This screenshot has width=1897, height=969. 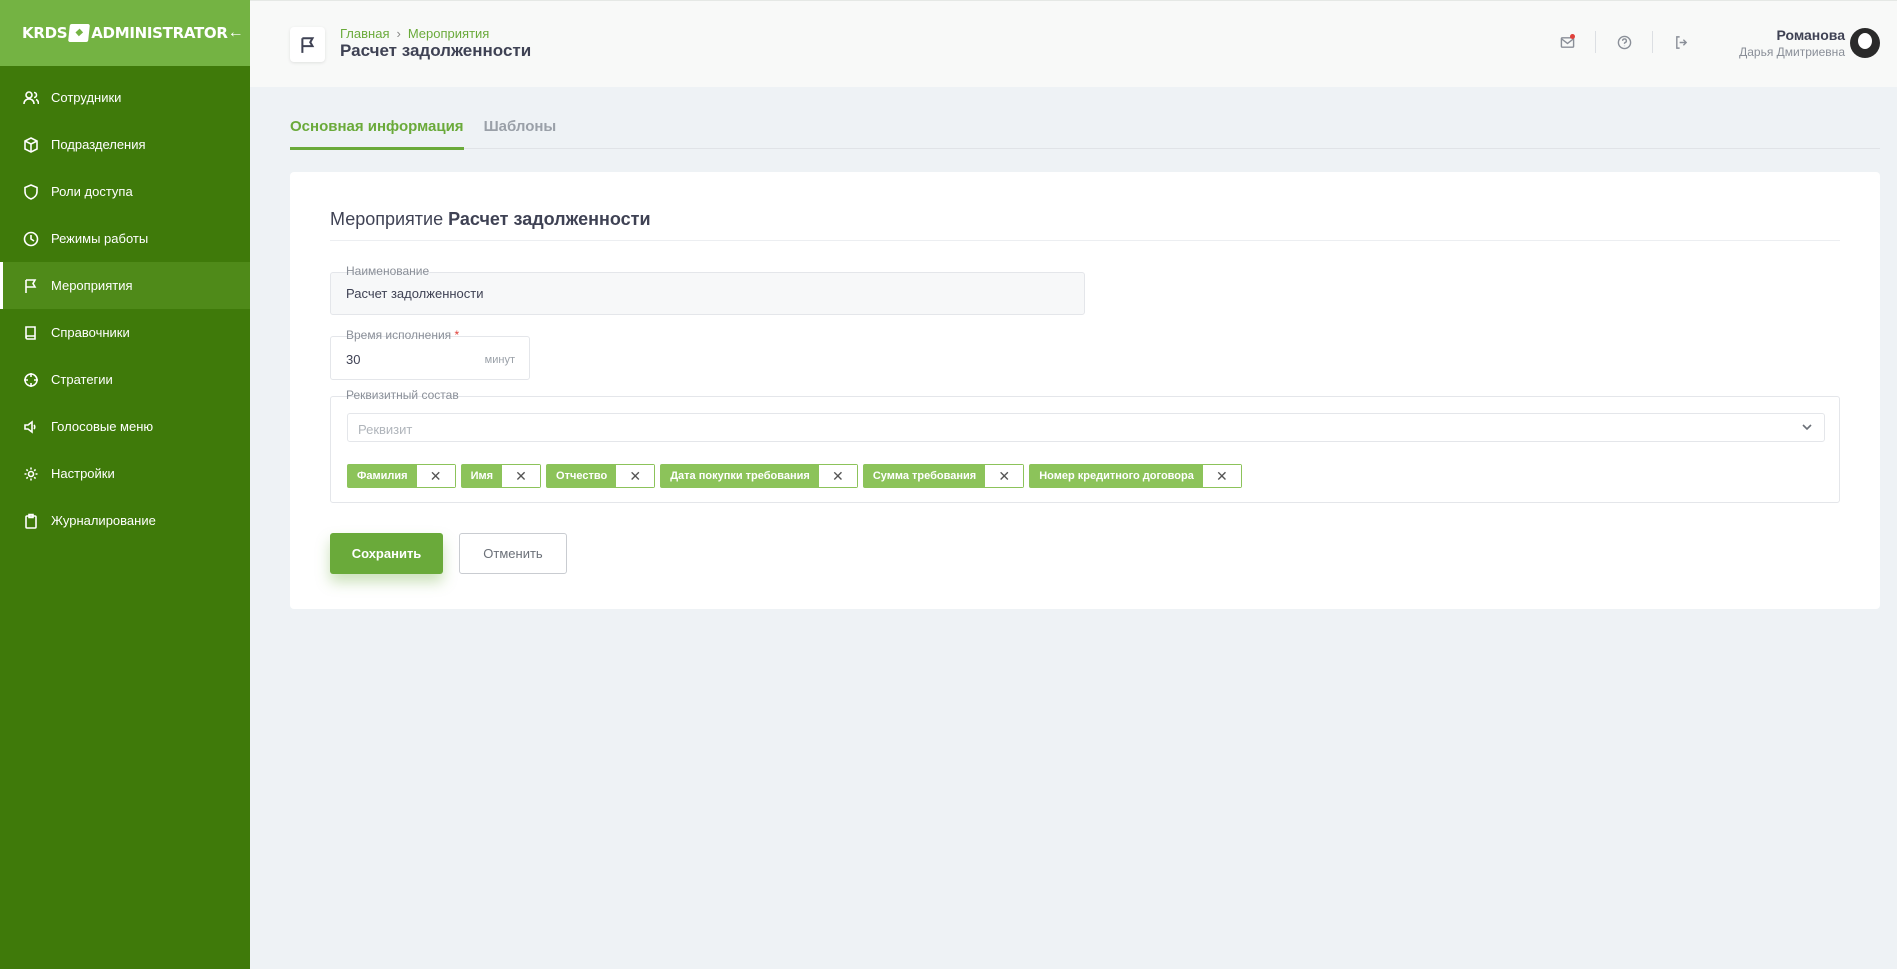 What do you see at coordinates (1792, 52) in the screenshot?
I see `user-name: Дарья Дмитриевна` at bounding box center [1792, 52].